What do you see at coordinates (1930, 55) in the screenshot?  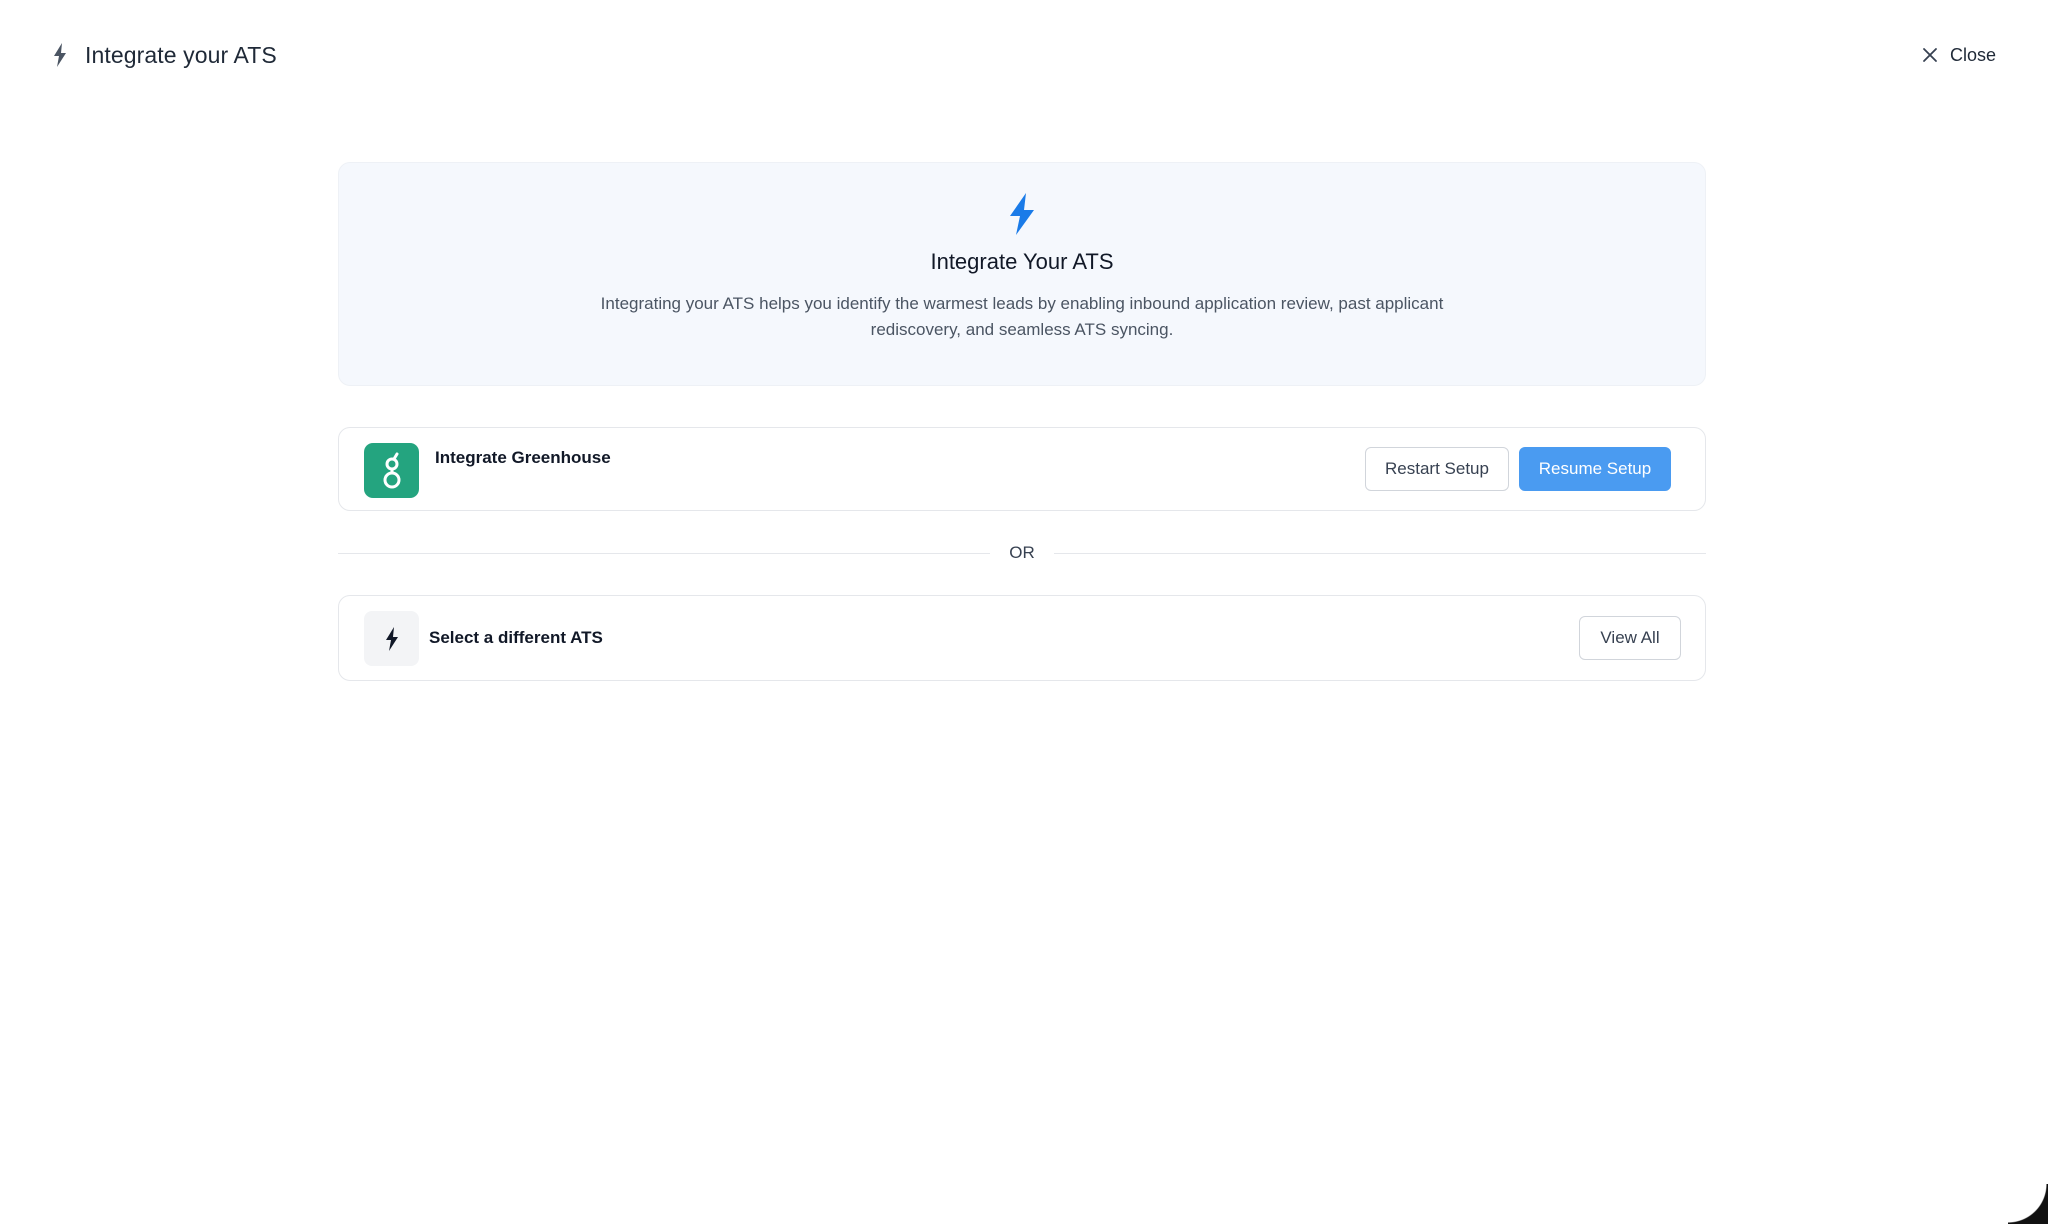 I see `close-icon` at bounding box center [1930, 55].